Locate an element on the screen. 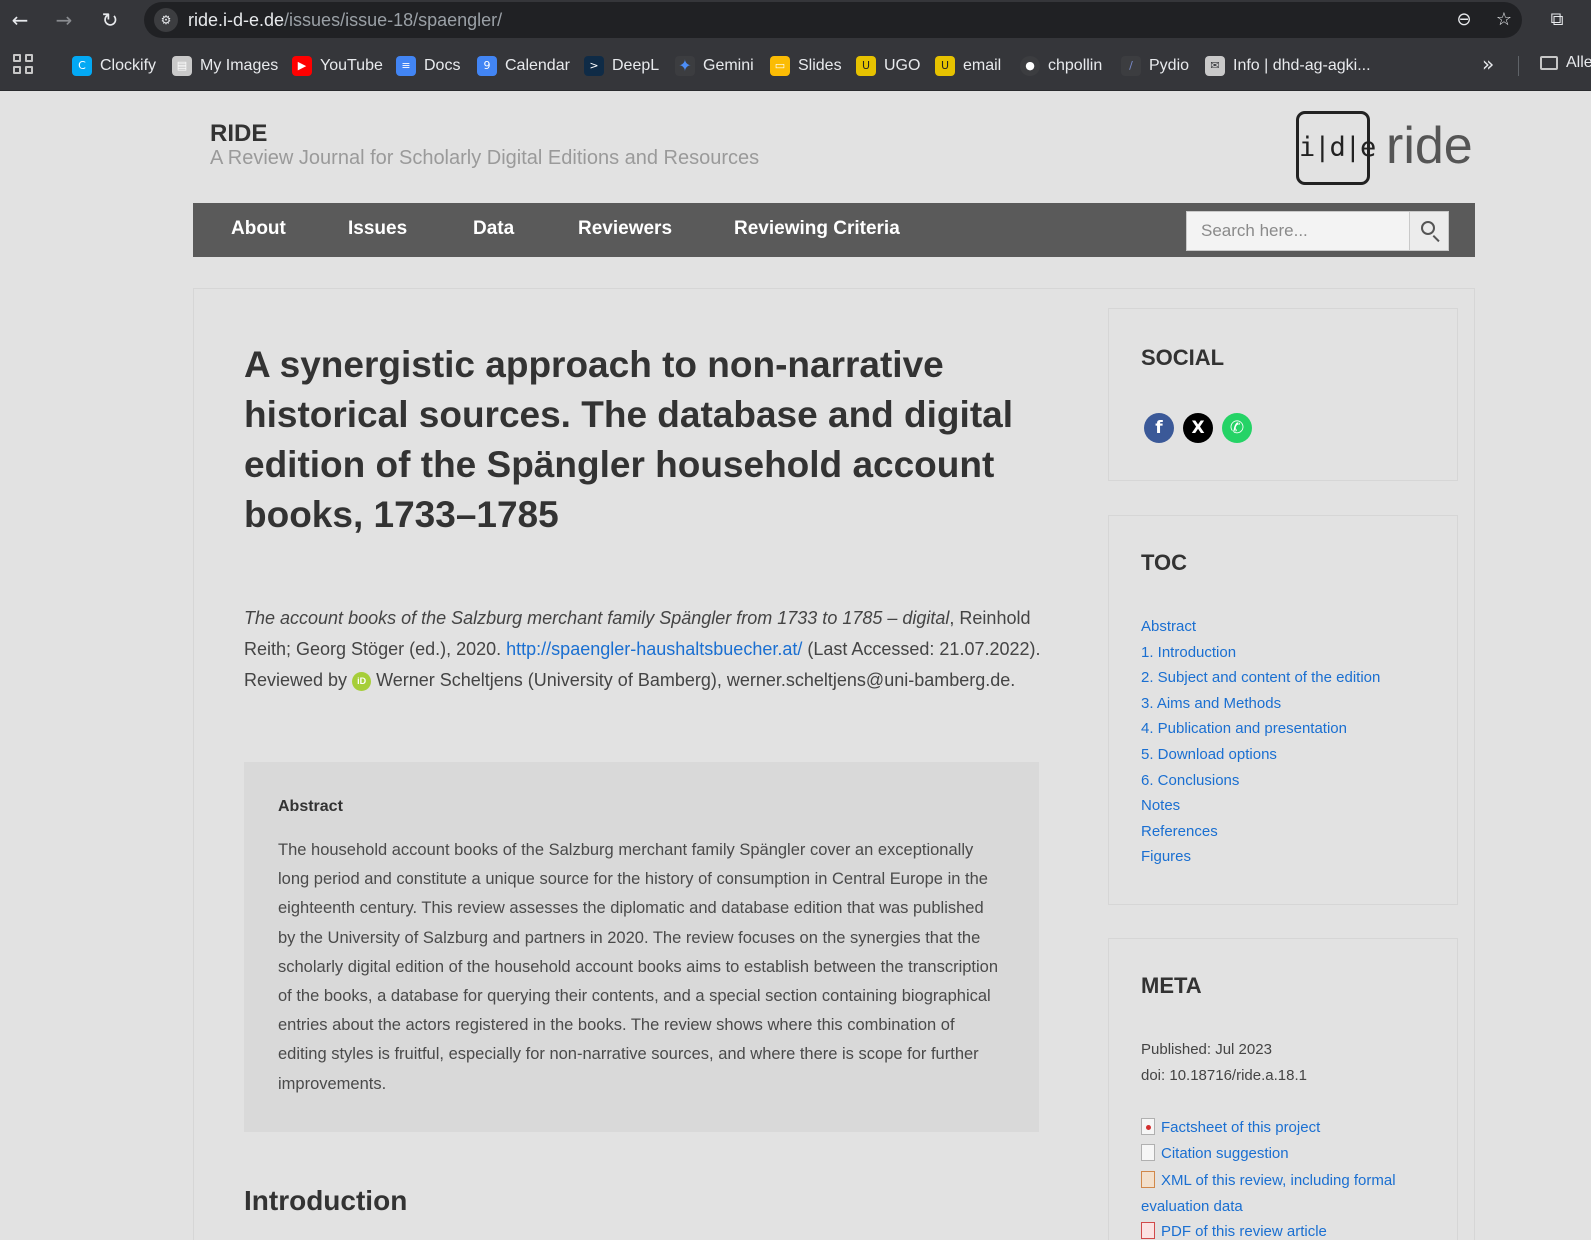 Image resolution: width=1591 pixels, height=1240 pixels. bookmark-deepl: > DeepL is located at coordinates (621, 66).